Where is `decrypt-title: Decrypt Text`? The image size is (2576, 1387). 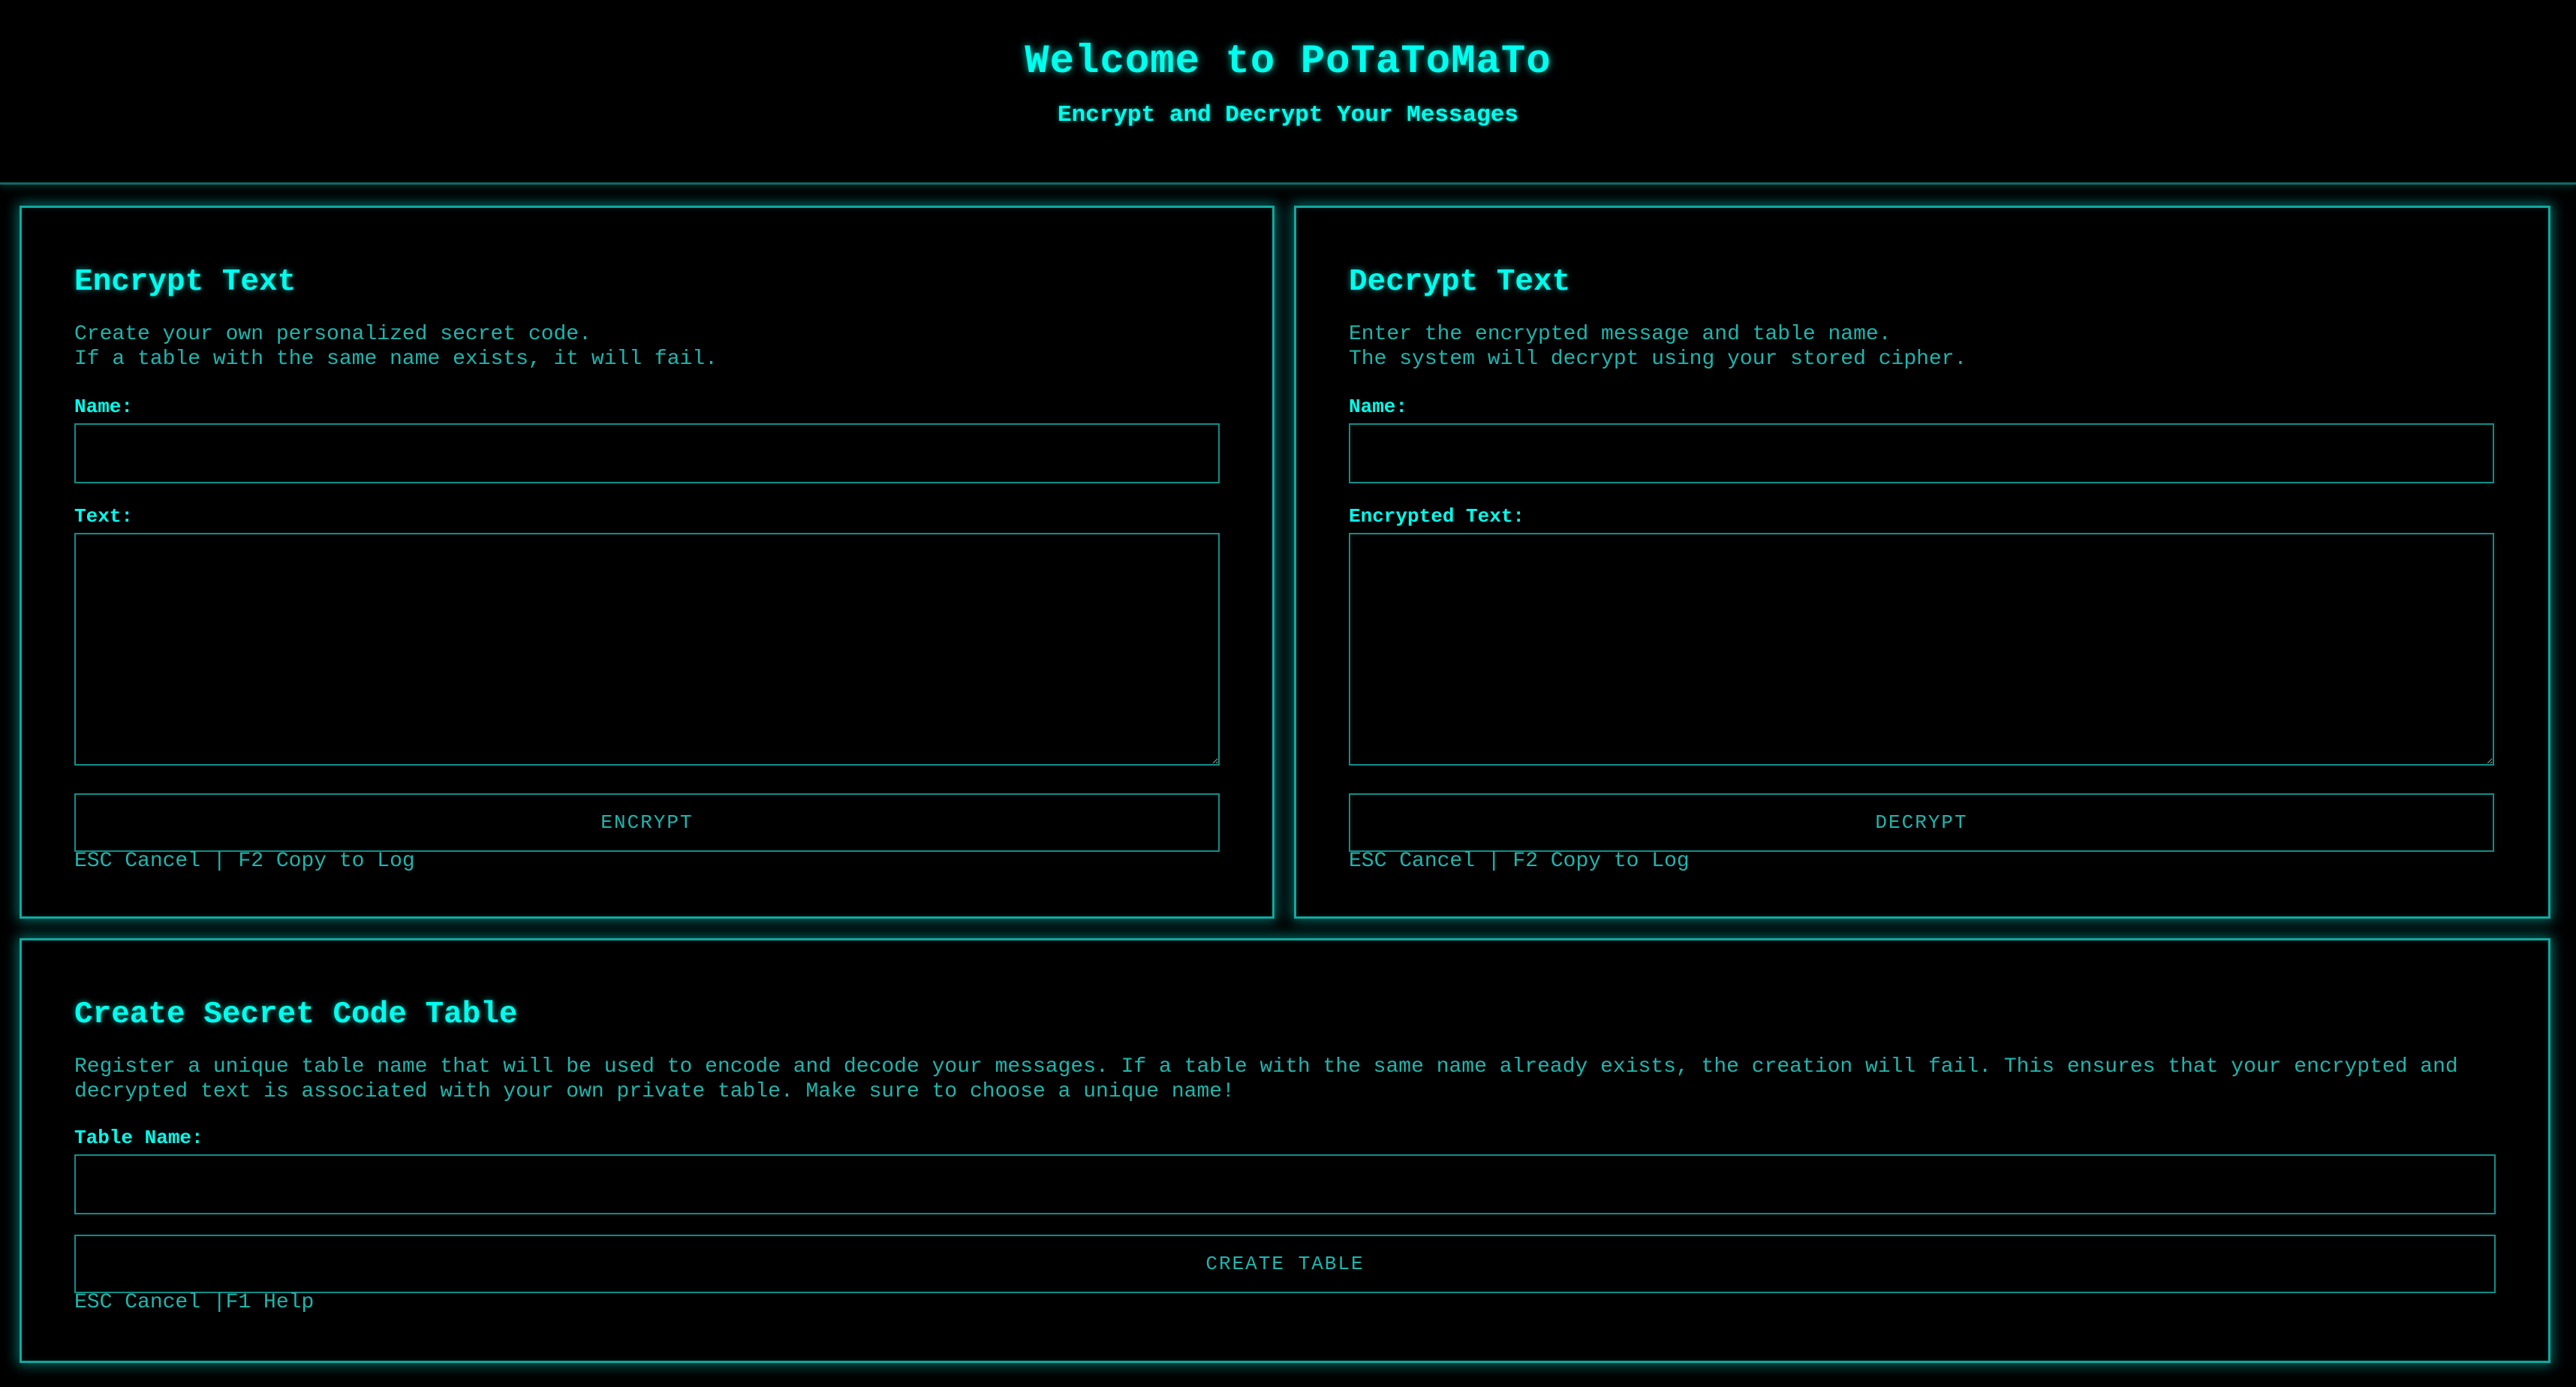 decrypt-title: Decrypt Text is located at coordinates (1460, 282).